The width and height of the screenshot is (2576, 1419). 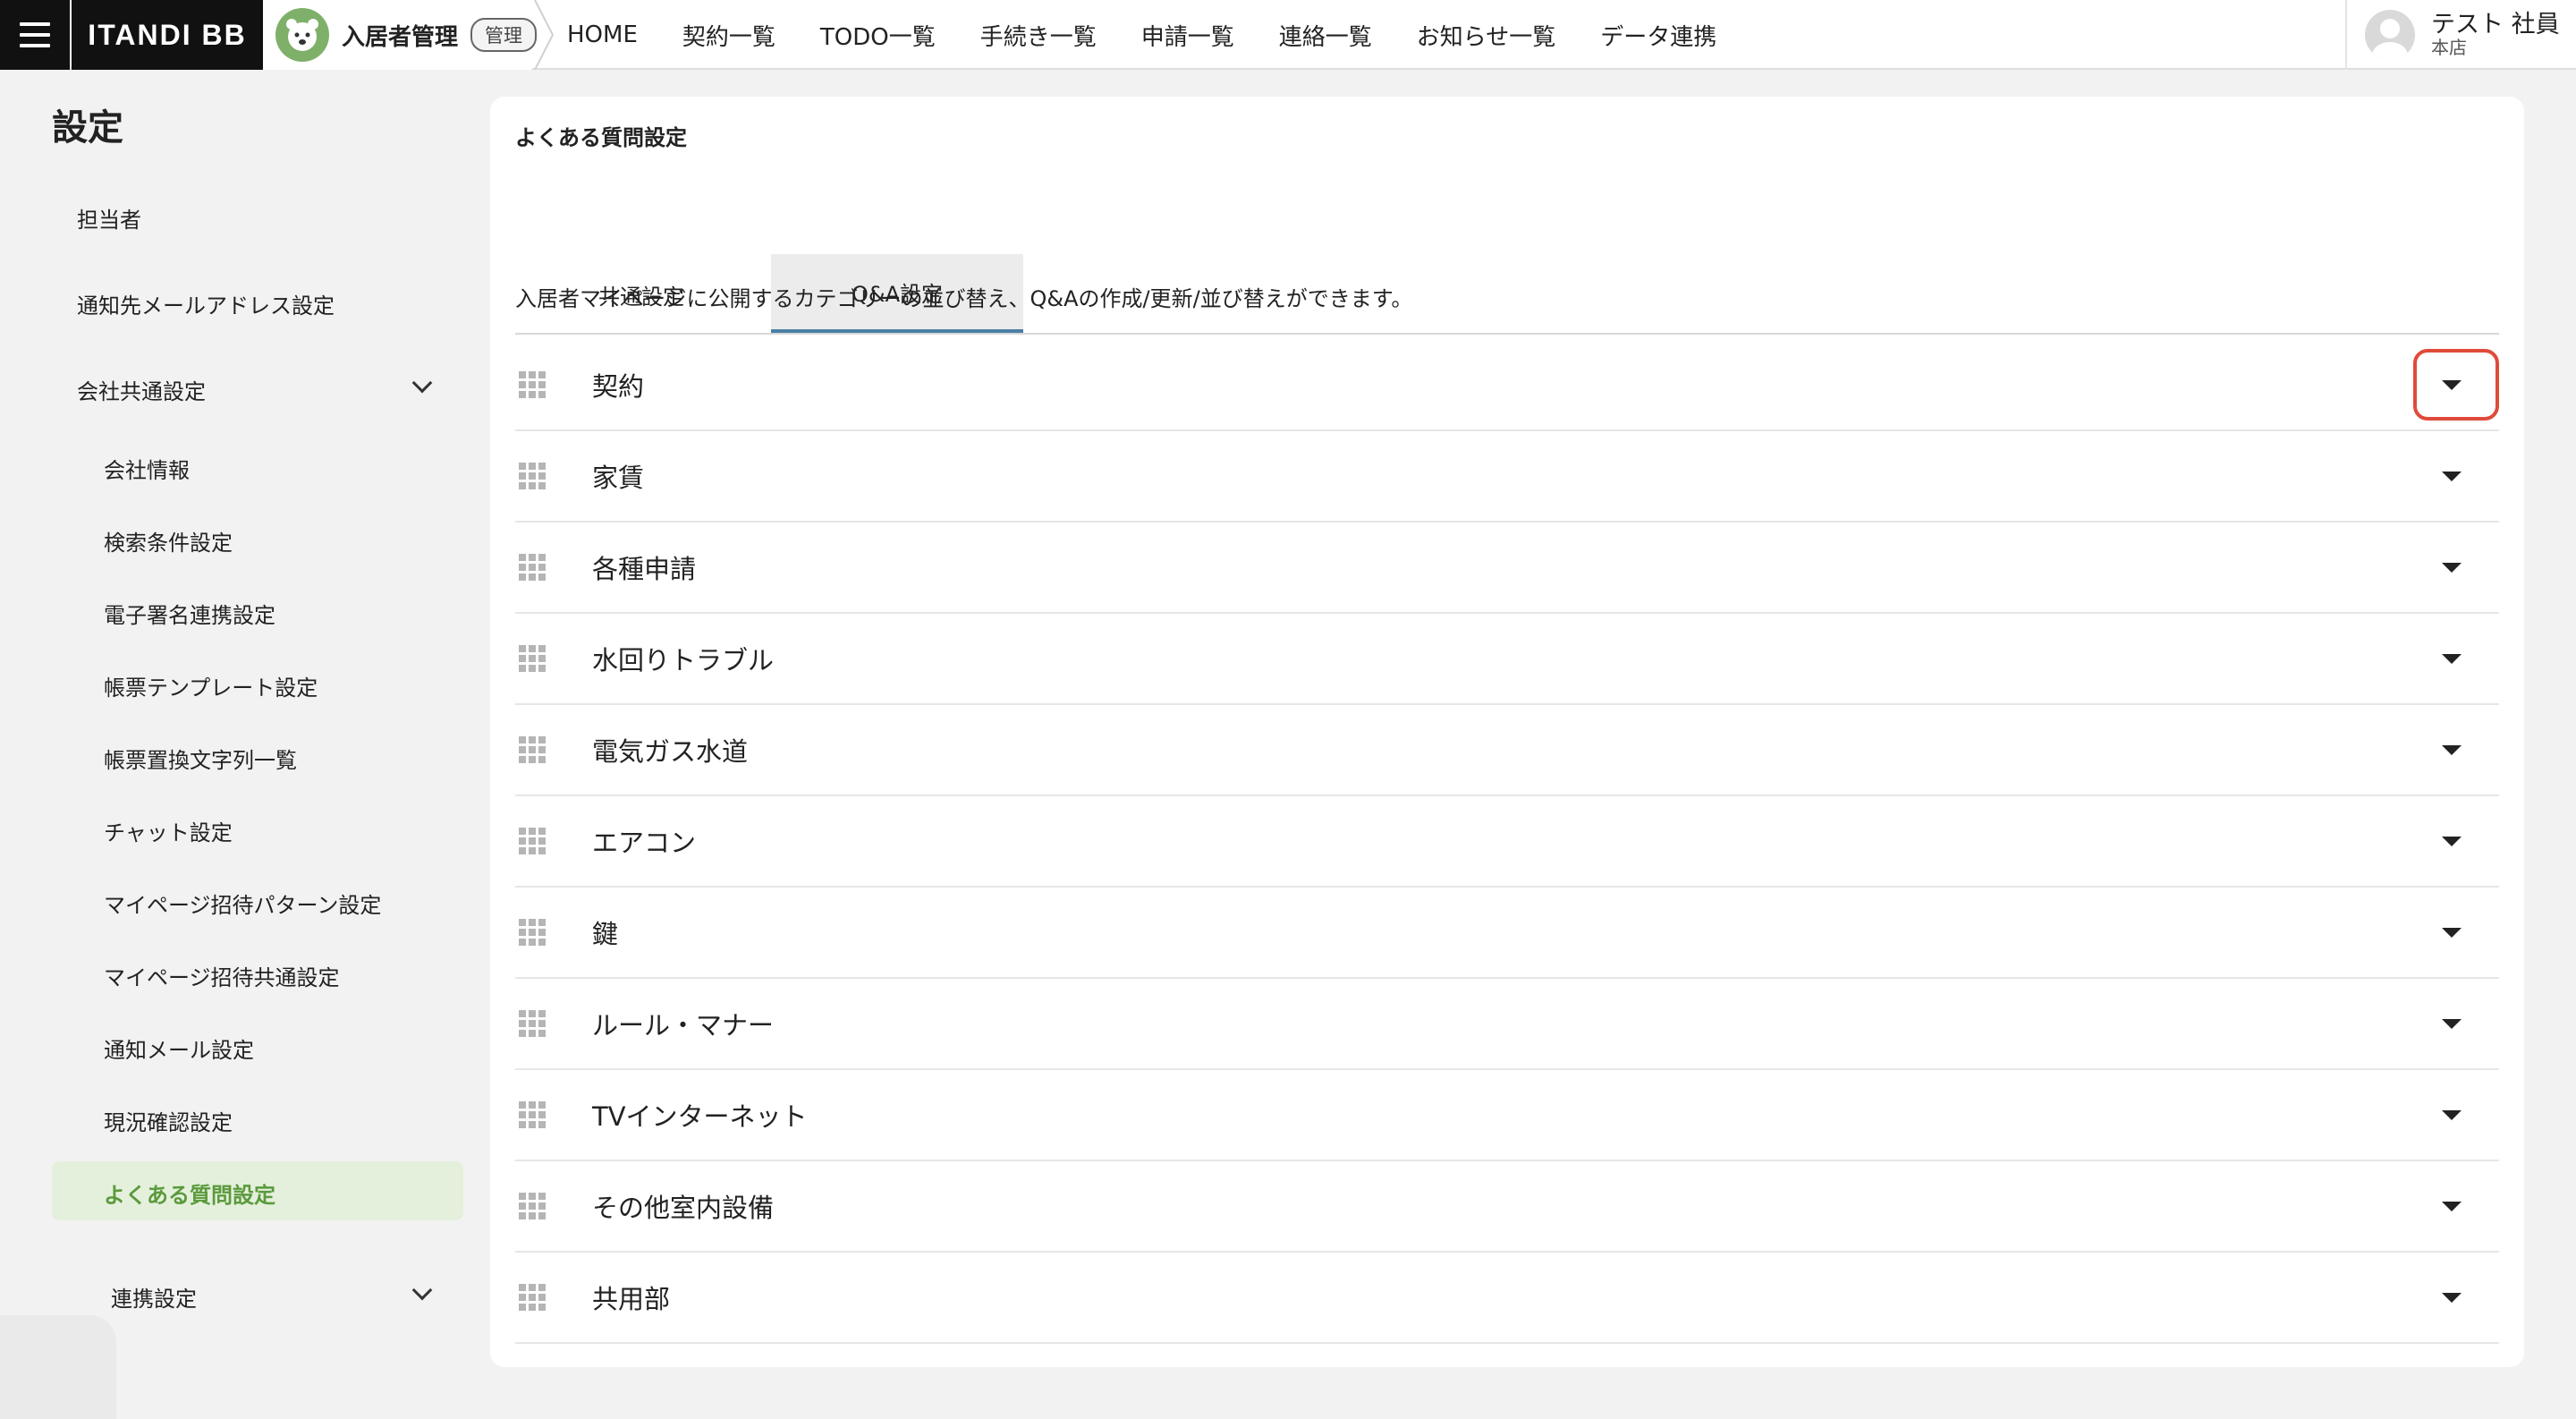 I want to click on category-row: 電気ガス水道, so click(x=1507, y=750).